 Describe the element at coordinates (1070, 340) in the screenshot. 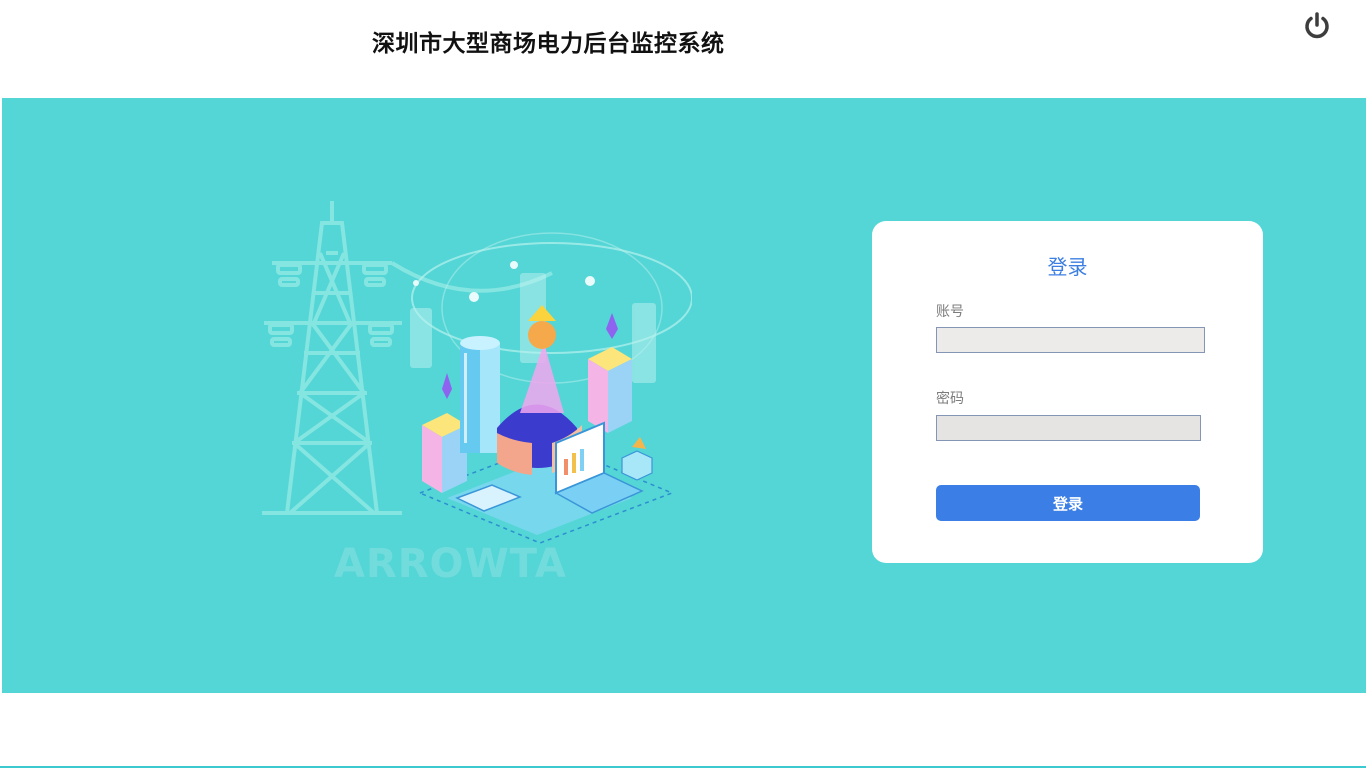

I see `account-input` at that location.